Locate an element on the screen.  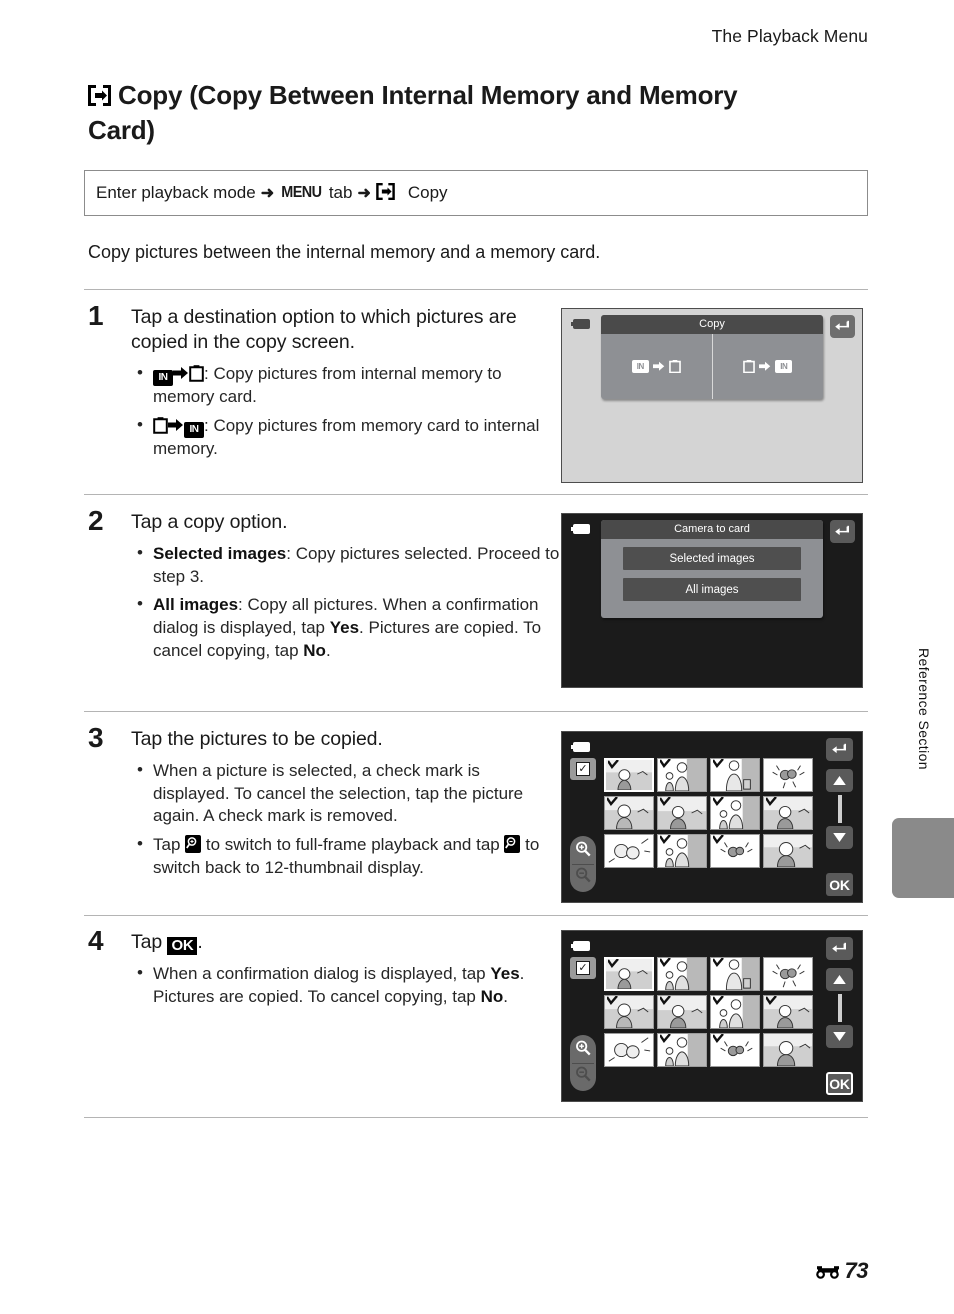
step-2-heading: Tap a copy option. is located at coordinates (209, 522).